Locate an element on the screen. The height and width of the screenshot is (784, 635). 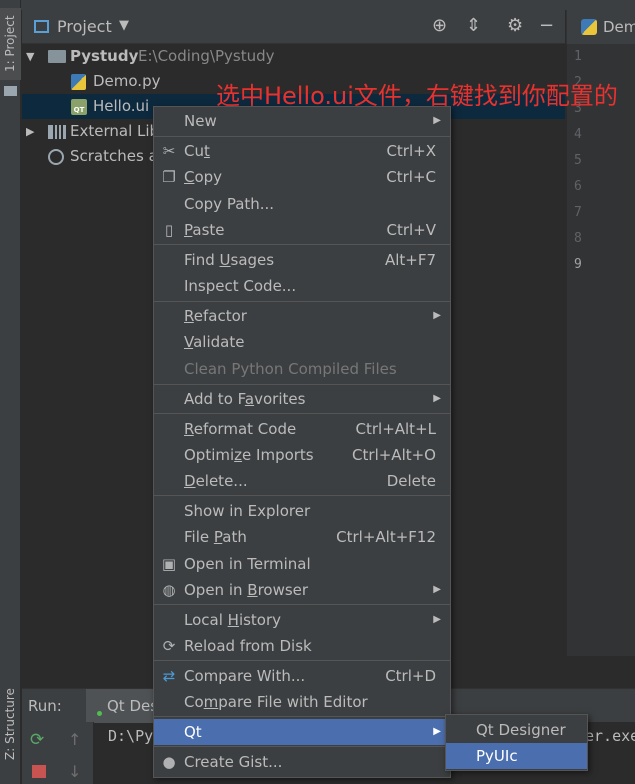
title-strip is located at coordinates (328, 5).